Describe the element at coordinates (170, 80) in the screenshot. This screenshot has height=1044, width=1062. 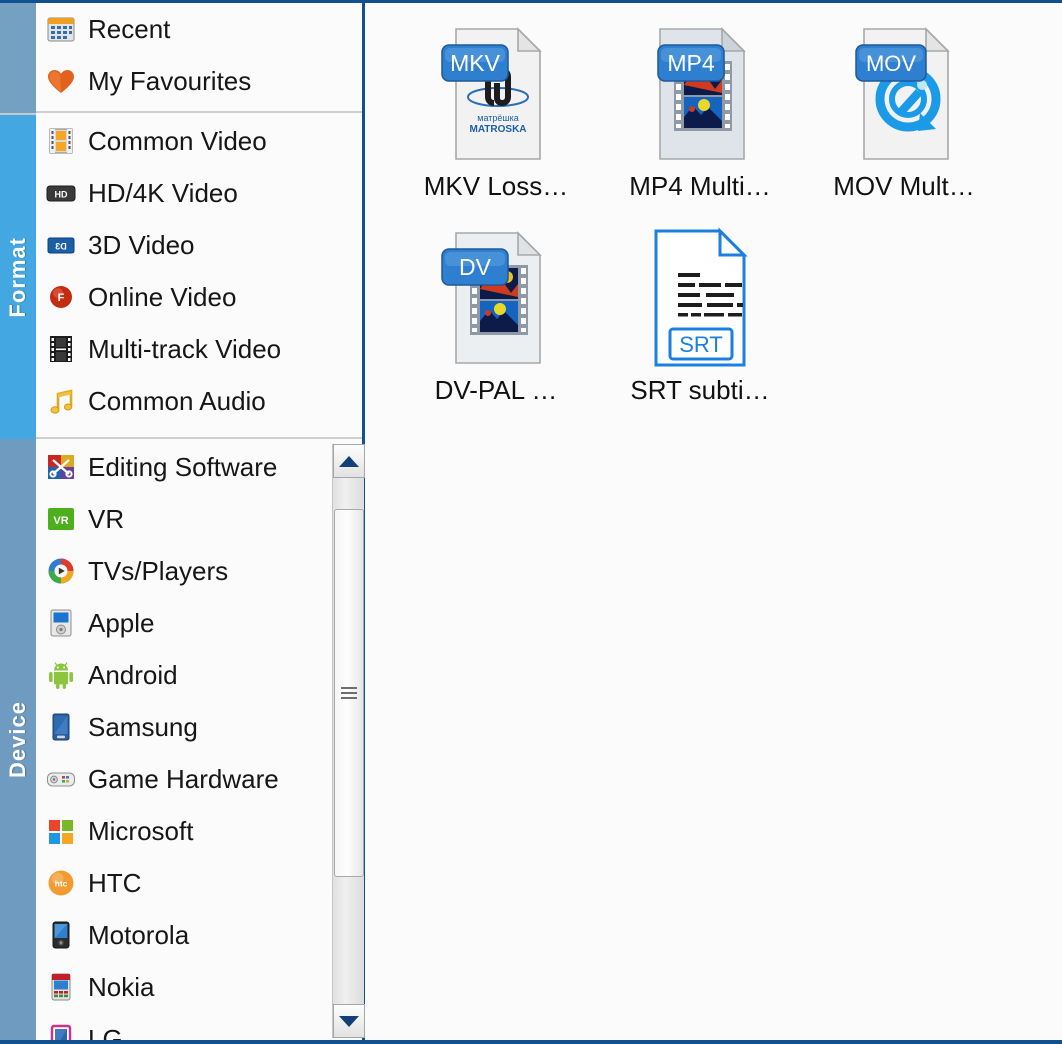
I see `sidebar-item-label: My Favourites` at that location.